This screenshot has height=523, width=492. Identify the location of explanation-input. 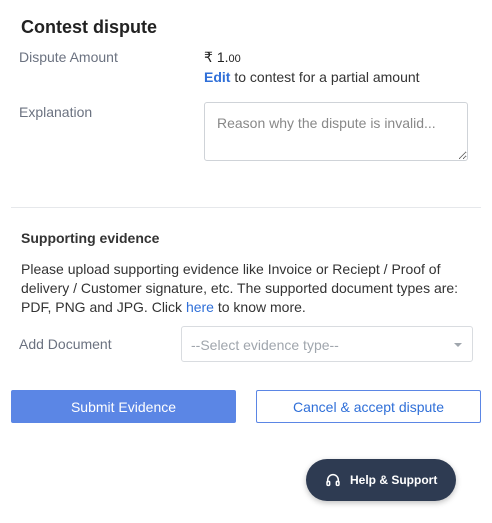
(336, 131).